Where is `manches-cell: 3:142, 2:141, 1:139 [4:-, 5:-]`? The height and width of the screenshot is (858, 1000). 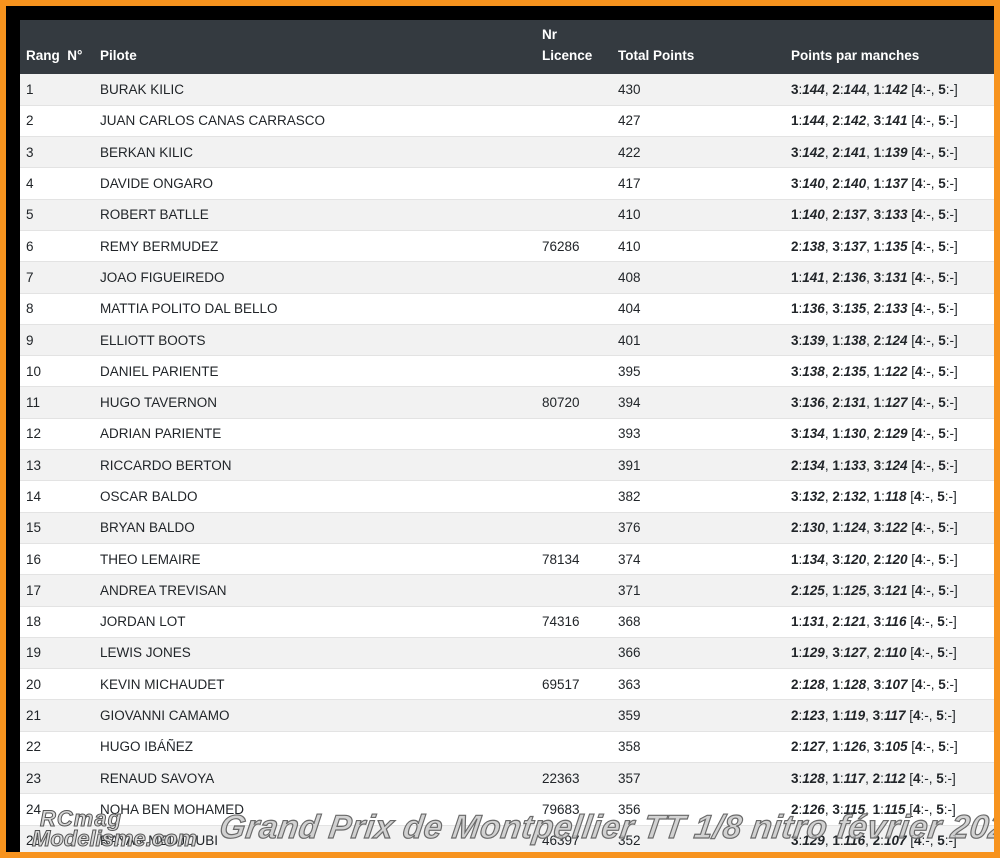
manches-cell: 3:142, 2:141, 1:139 [4:-, 5:-] is located at coordinates (892, 152).